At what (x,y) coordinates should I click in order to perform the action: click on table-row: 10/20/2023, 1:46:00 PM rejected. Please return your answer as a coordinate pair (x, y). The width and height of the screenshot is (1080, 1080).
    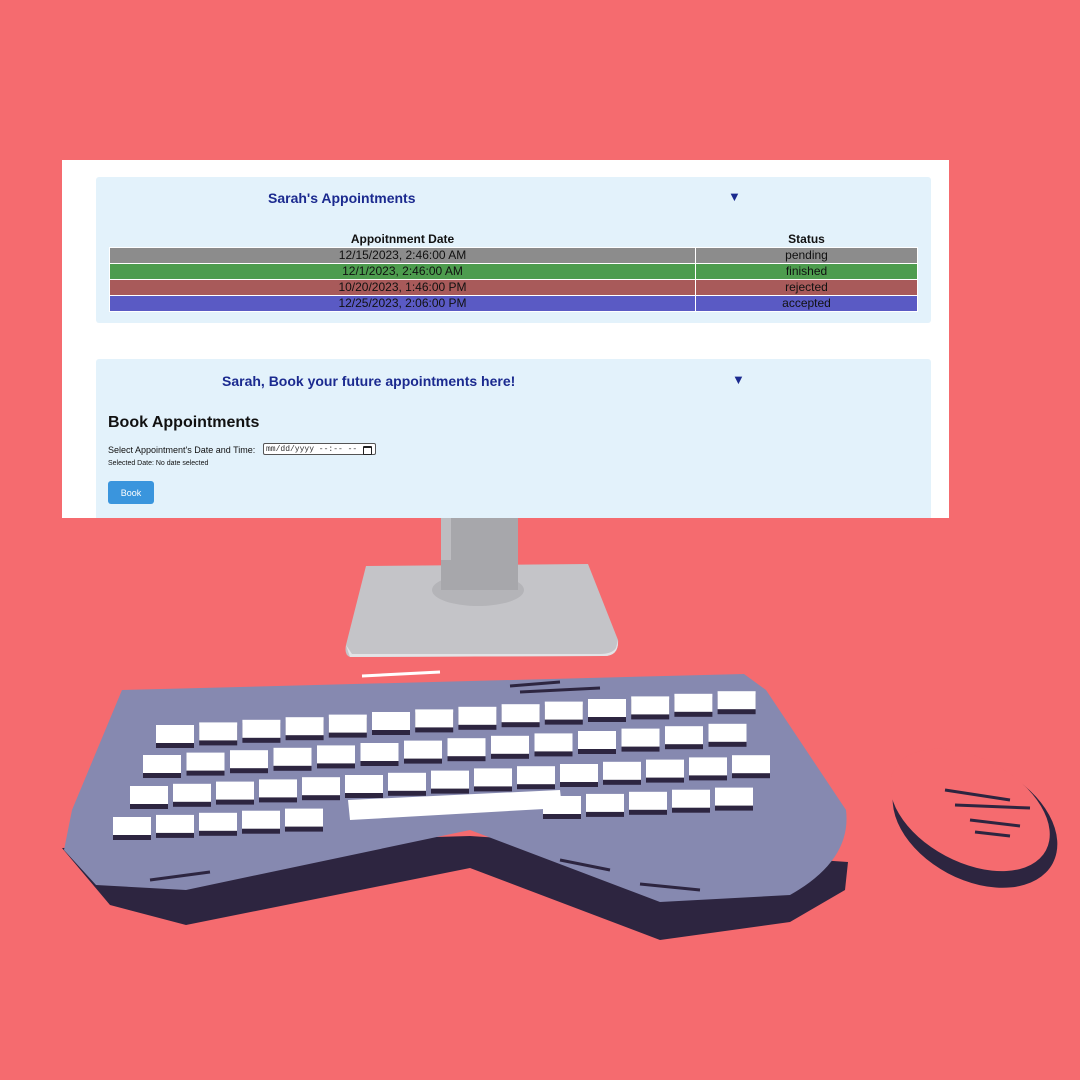
    Looking at the image, I should click on (513, 287).